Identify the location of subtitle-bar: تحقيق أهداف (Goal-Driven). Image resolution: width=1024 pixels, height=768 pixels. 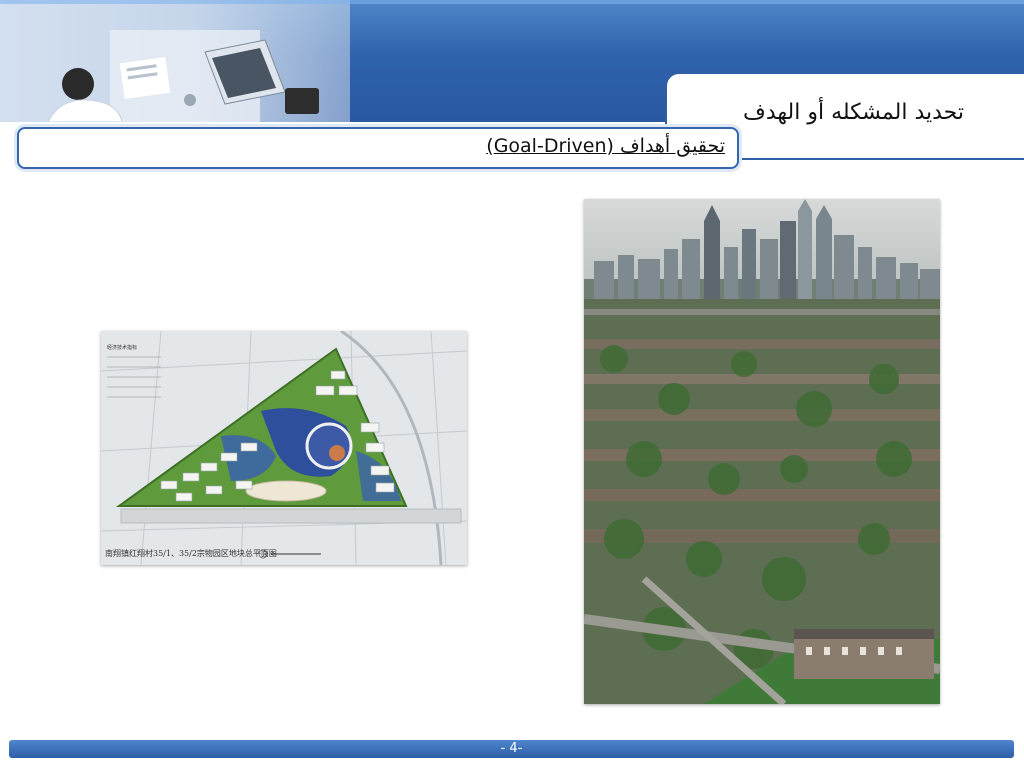
(378, 148).